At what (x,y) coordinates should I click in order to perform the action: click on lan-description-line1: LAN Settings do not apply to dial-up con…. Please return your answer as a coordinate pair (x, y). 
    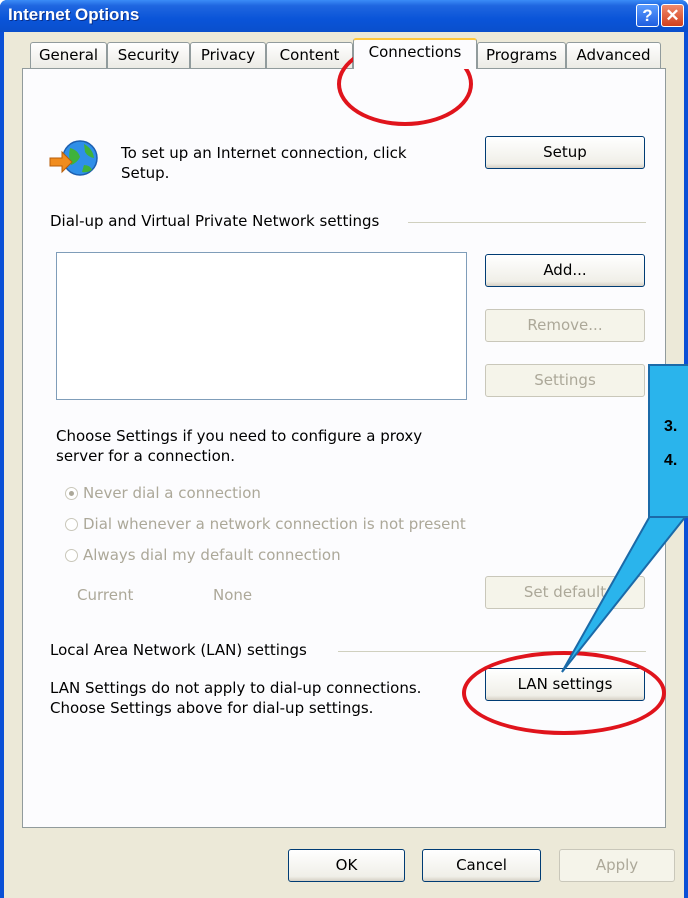
    Looking at the image, I should click on (236, 688).